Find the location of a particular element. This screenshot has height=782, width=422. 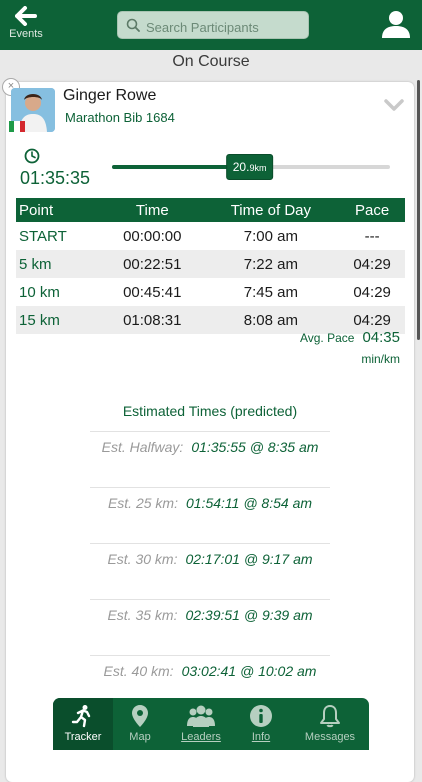

estimate-item: Est. Halfway: 01:35:55 @ 8:35 am is located at coordinates (210, 447).